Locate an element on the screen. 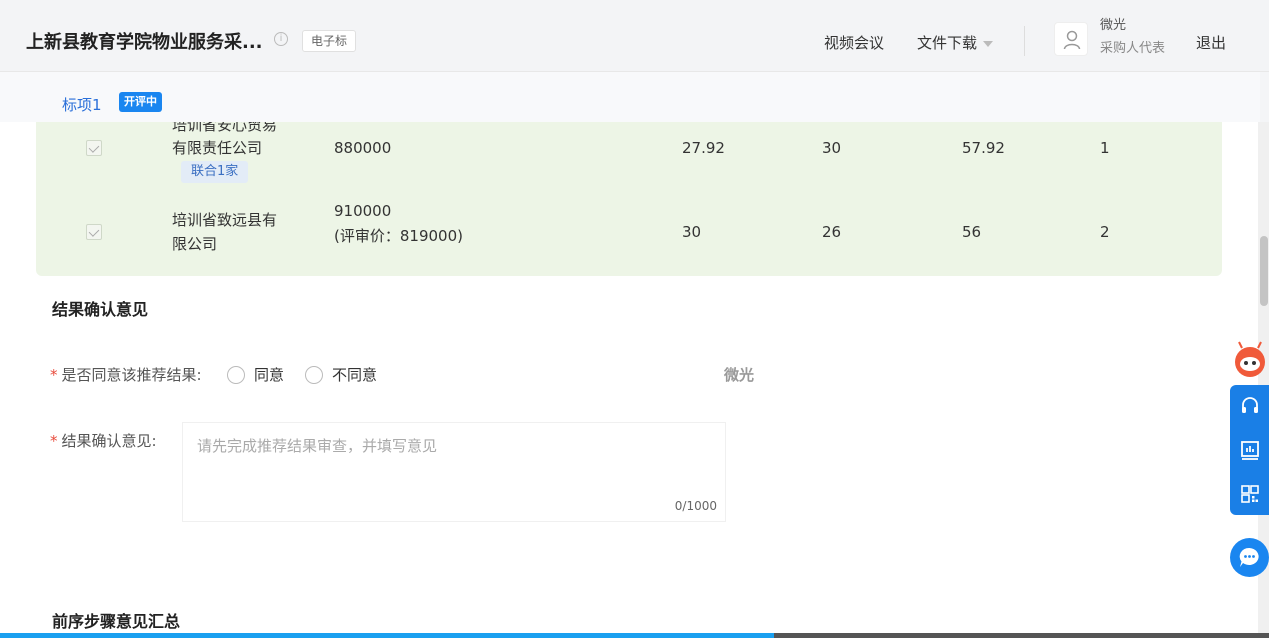 The image size is (1269, 638). chat-icon is located at coordinates (1249, 557).